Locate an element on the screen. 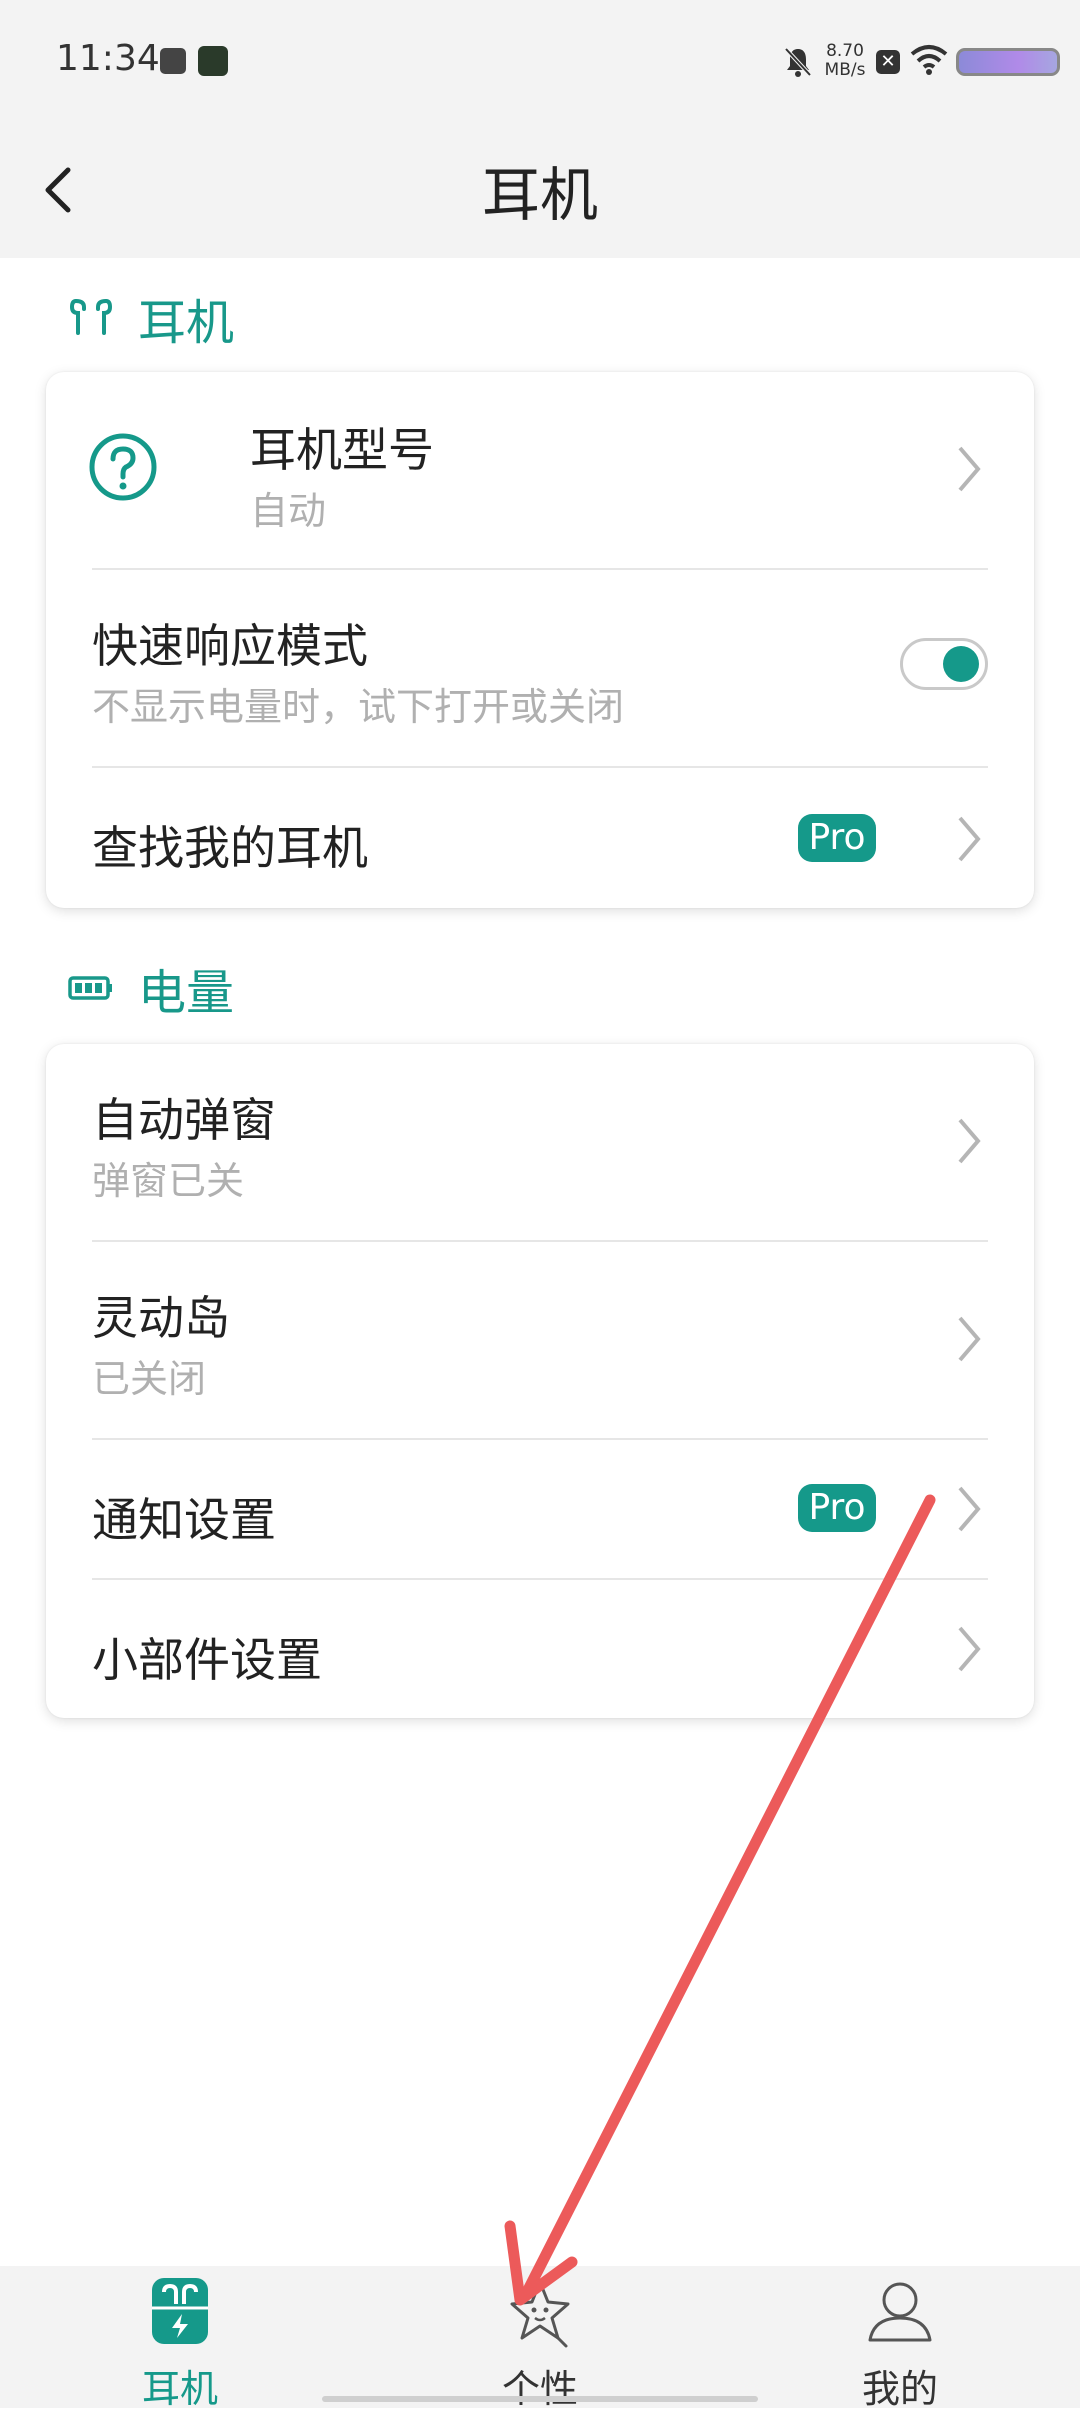  battery-status-icon is located at coordinates (1008, 62).